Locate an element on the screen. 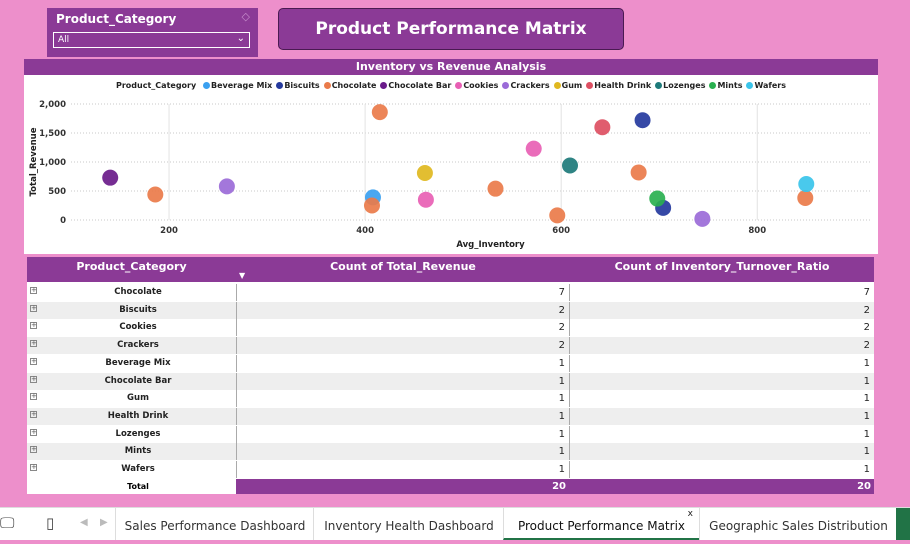  y-axis-label: Total_Revenue is located at coordinates (34, 161).